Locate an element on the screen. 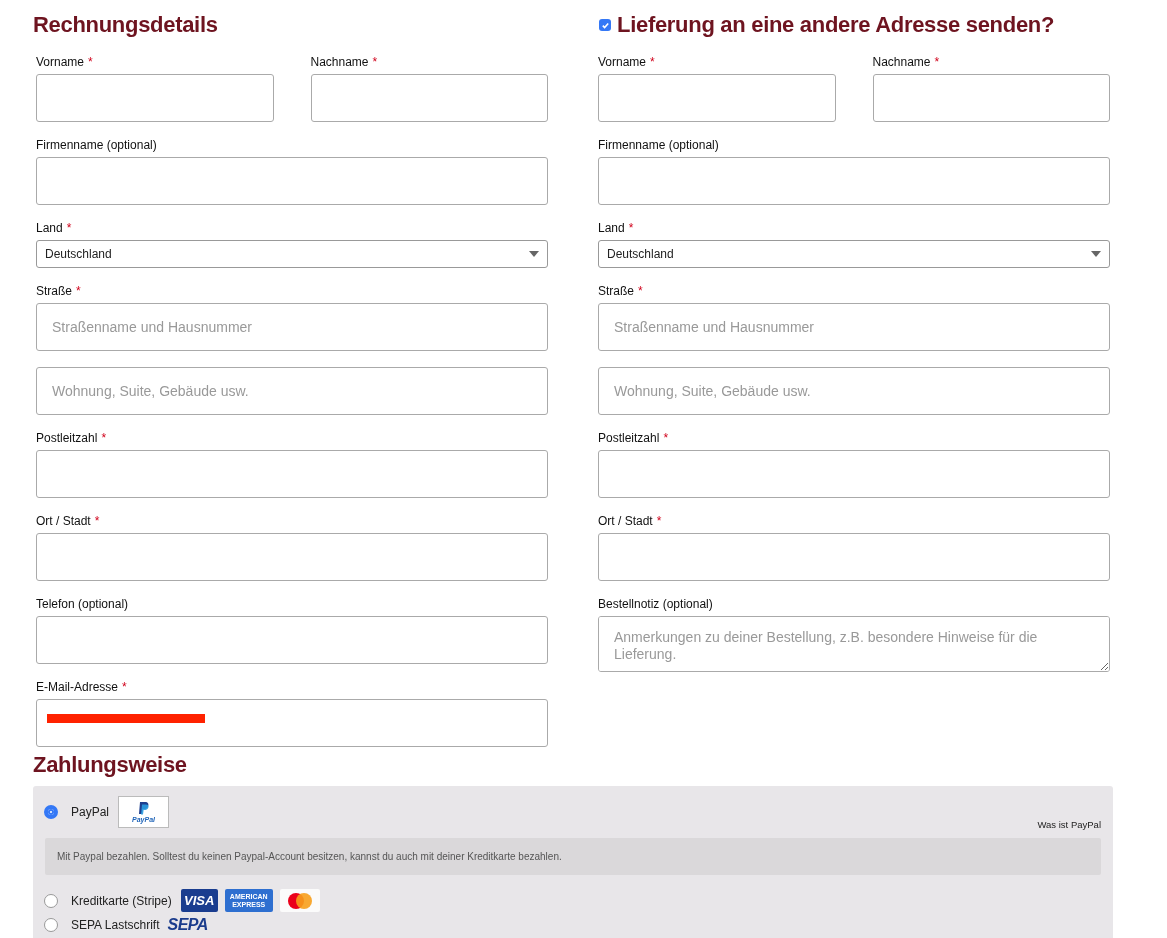 The width and height of the screenshot is (1167, 938). field-label: Telefon (optional) is located at coordinates (82, 604).